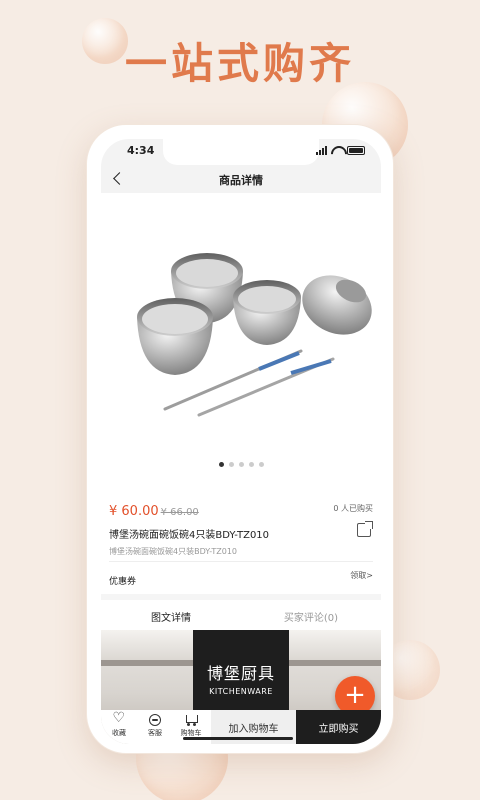 The height and width of the screenshot is (800, 480). I want to click on customer-service-button: 客服, so click(155, 727).